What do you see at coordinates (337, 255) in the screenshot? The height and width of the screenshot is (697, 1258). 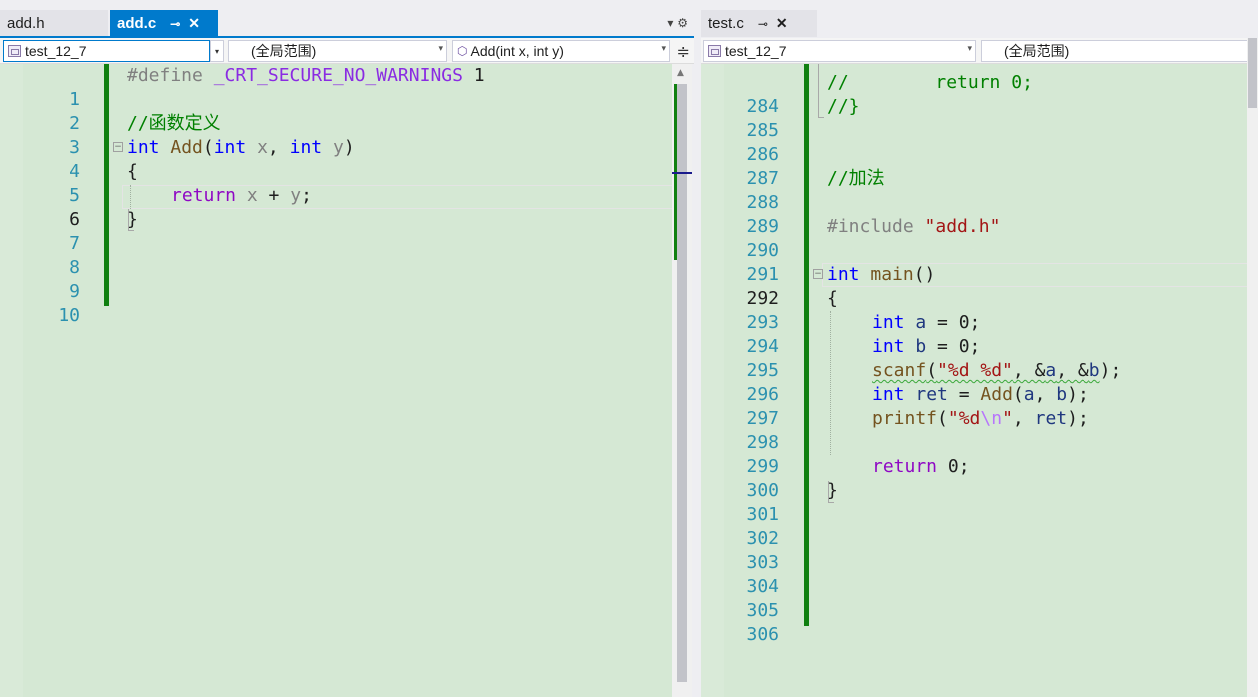 I see `code-line: 8` at bounding box center [337, 255].